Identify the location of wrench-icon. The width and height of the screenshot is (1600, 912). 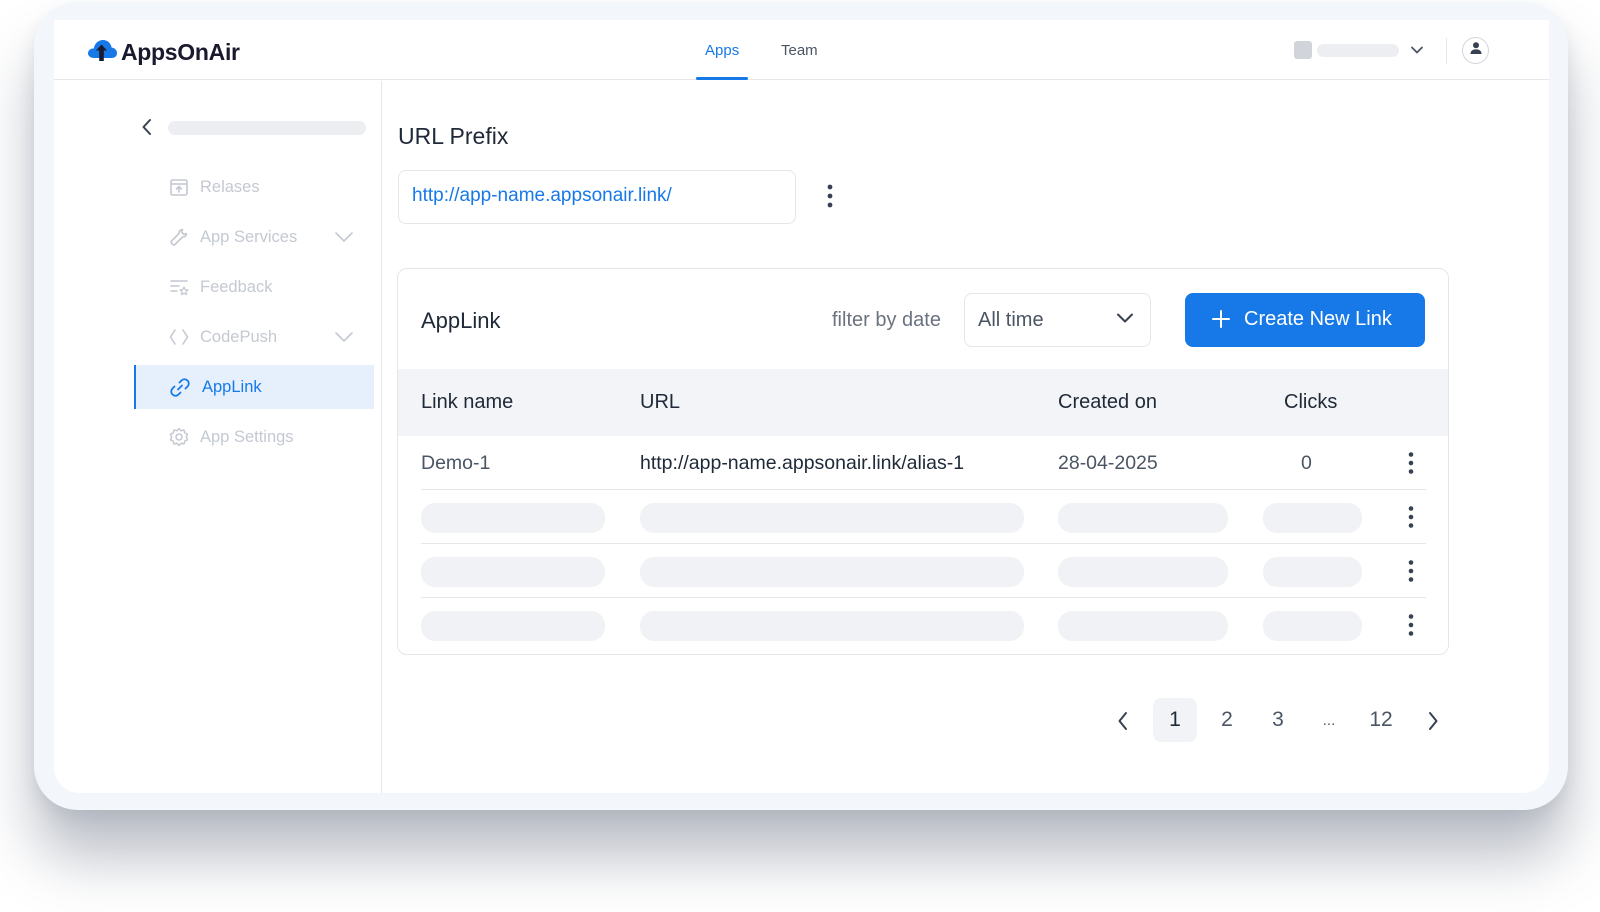
(179, 237).